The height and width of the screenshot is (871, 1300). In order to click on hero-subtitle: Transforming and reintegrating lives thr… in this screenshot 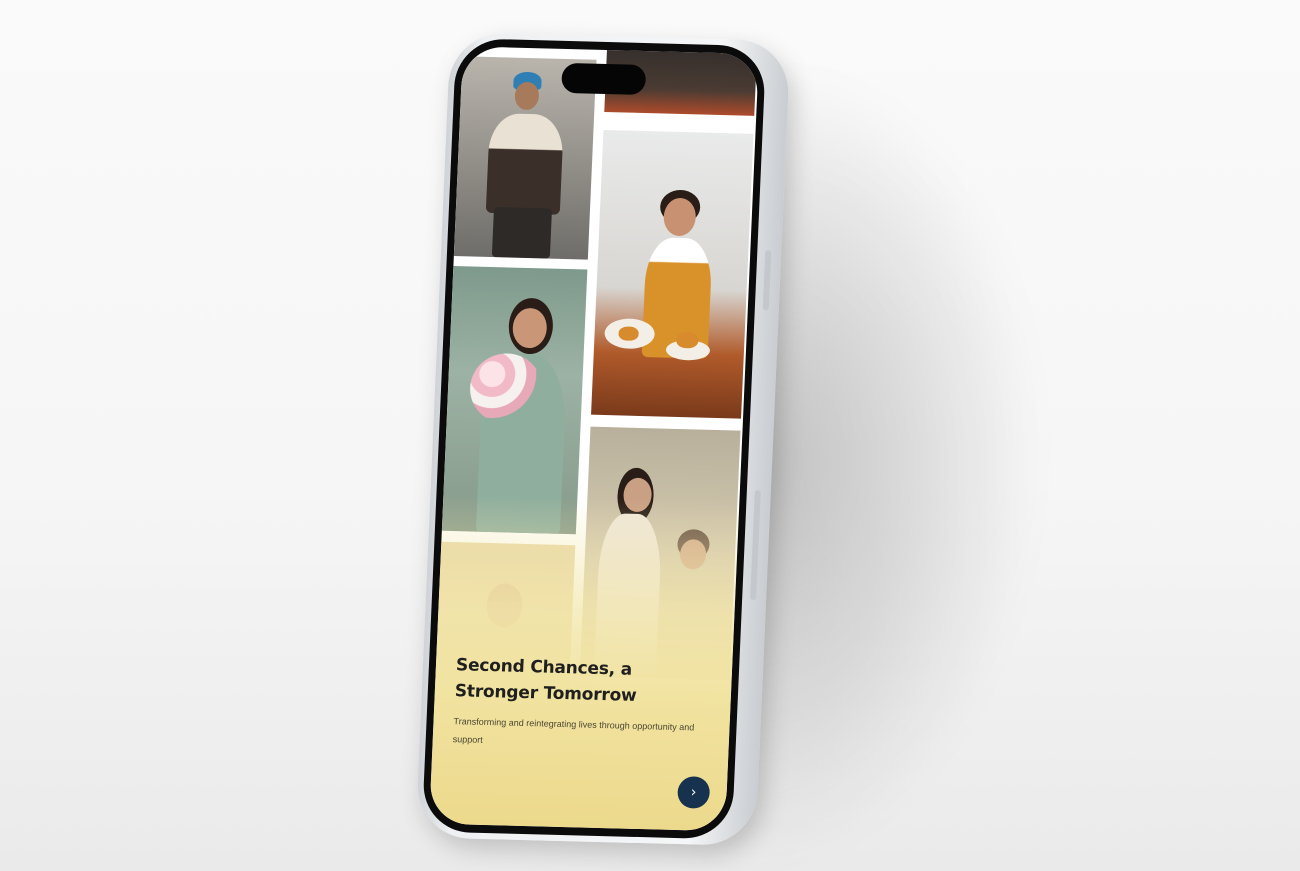, I will do `click(573, 730)`.